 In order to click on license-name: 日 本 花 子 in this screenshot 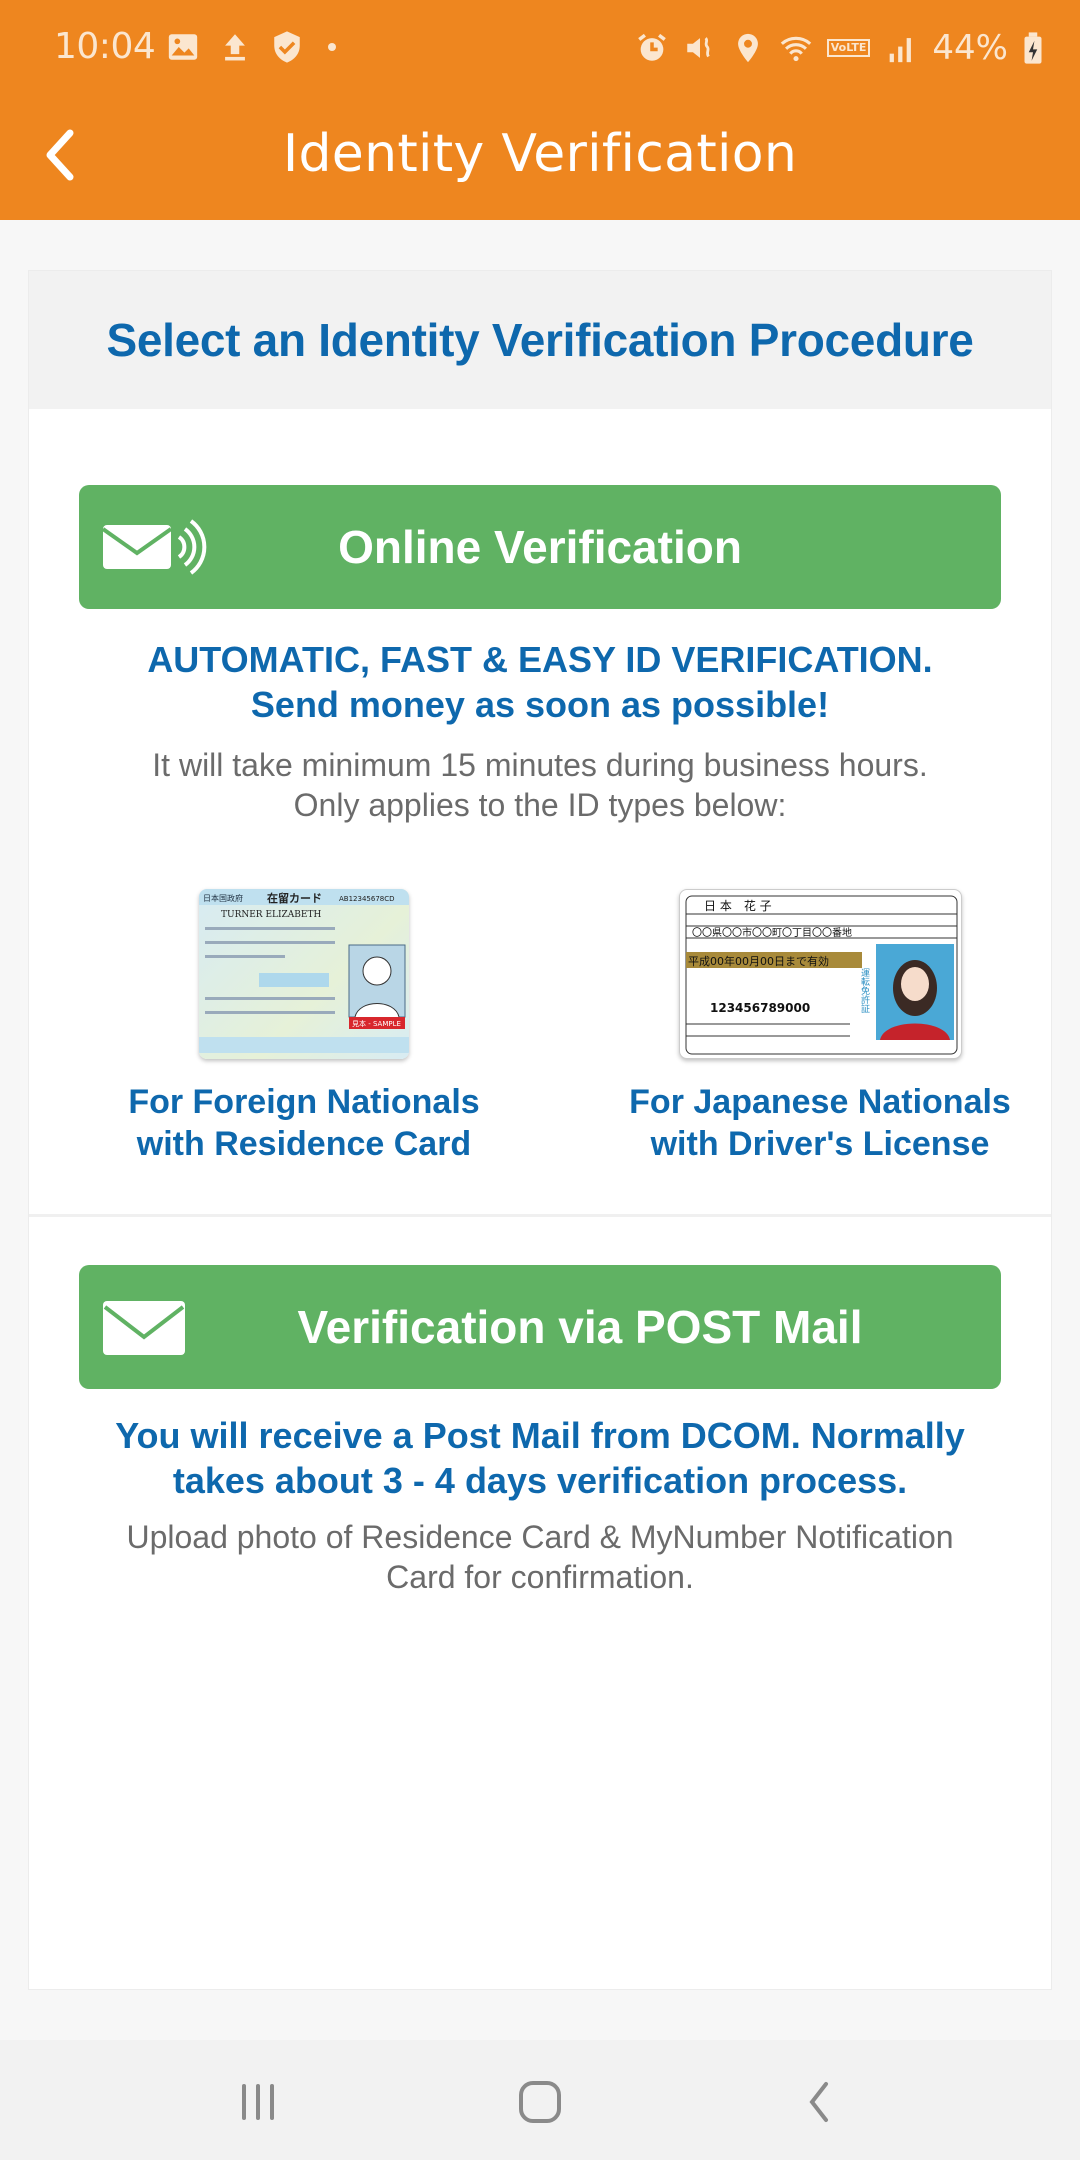, I will do `click(738, 905)`.